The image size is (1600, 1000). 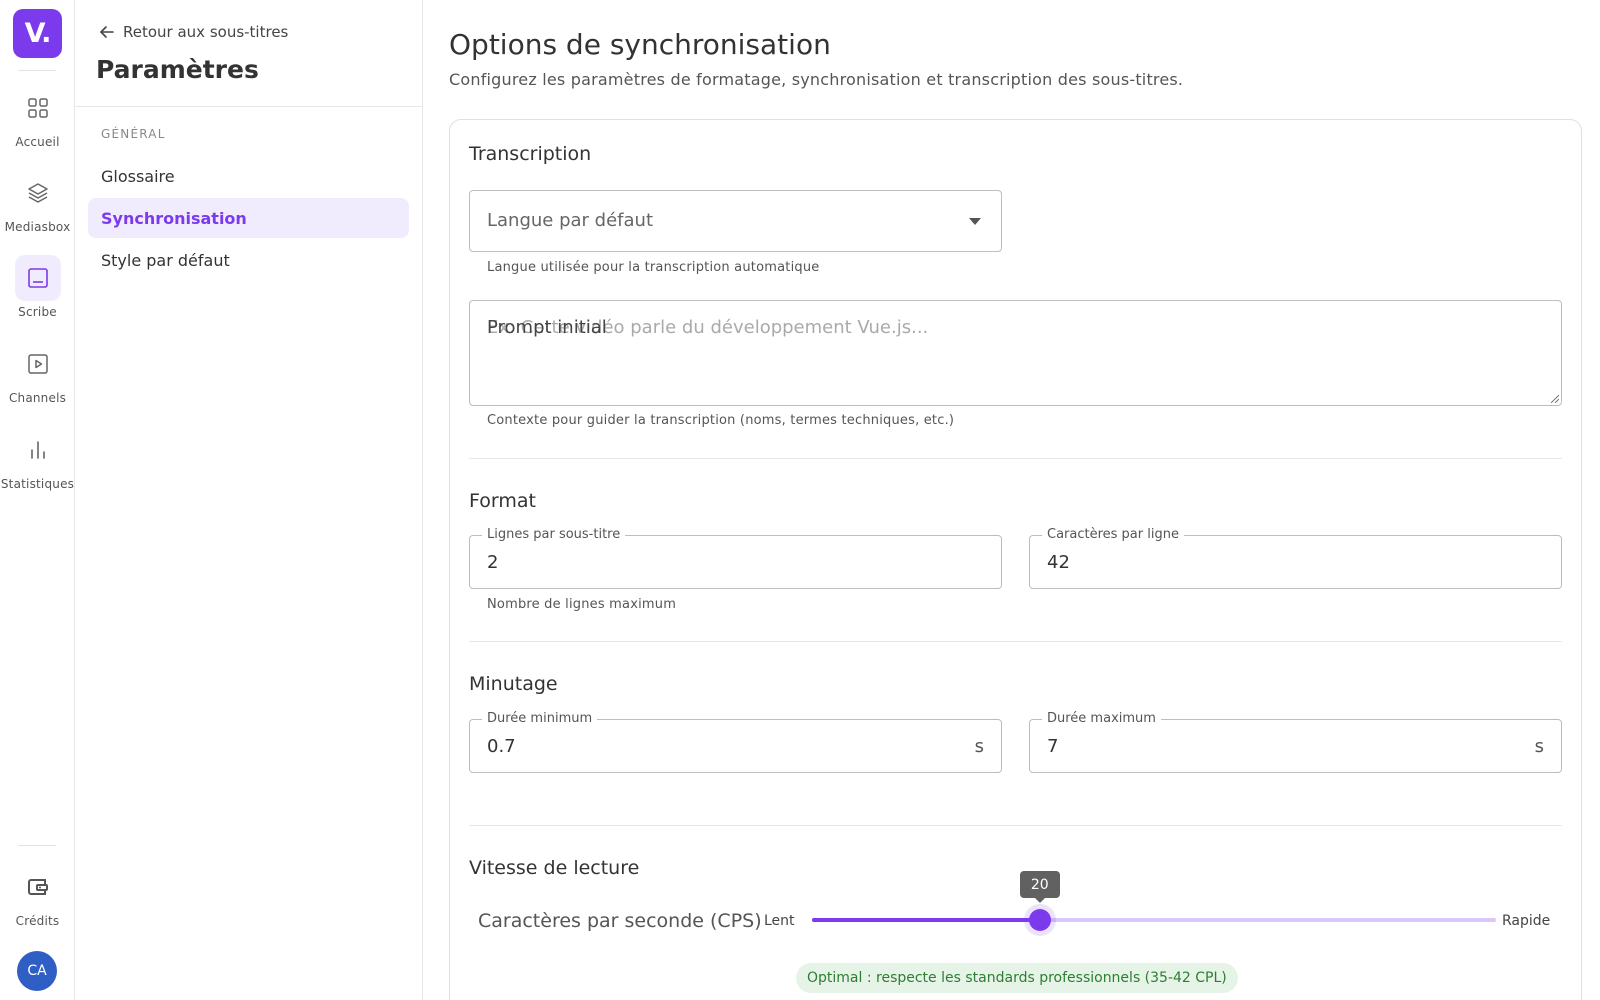 I want to click on rail-item-accueil: Accueil, so click(x=37, y=125).